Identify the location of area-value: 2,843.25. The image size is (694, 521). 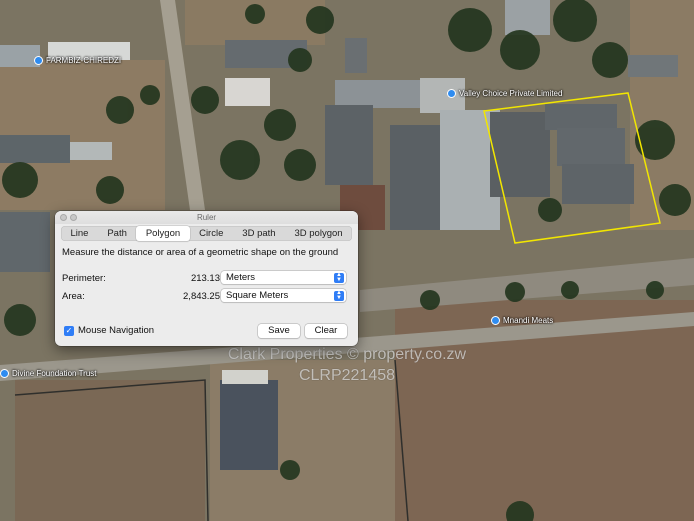
(201, 296).